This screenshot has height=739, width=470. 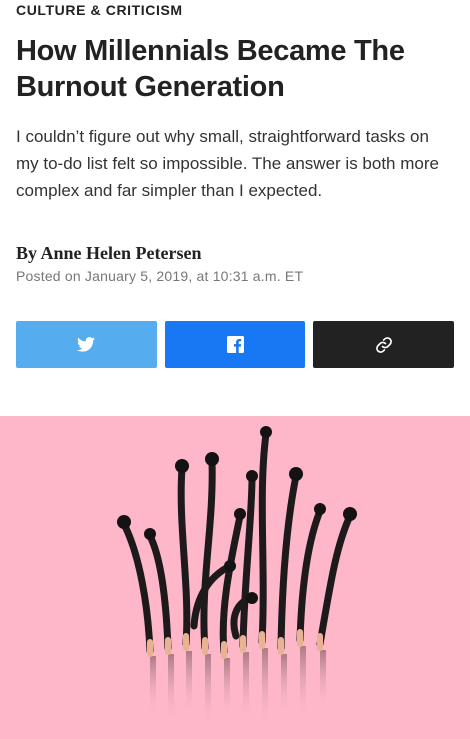 I want to click on facebook-f-icon, so click(x=235, y=344).